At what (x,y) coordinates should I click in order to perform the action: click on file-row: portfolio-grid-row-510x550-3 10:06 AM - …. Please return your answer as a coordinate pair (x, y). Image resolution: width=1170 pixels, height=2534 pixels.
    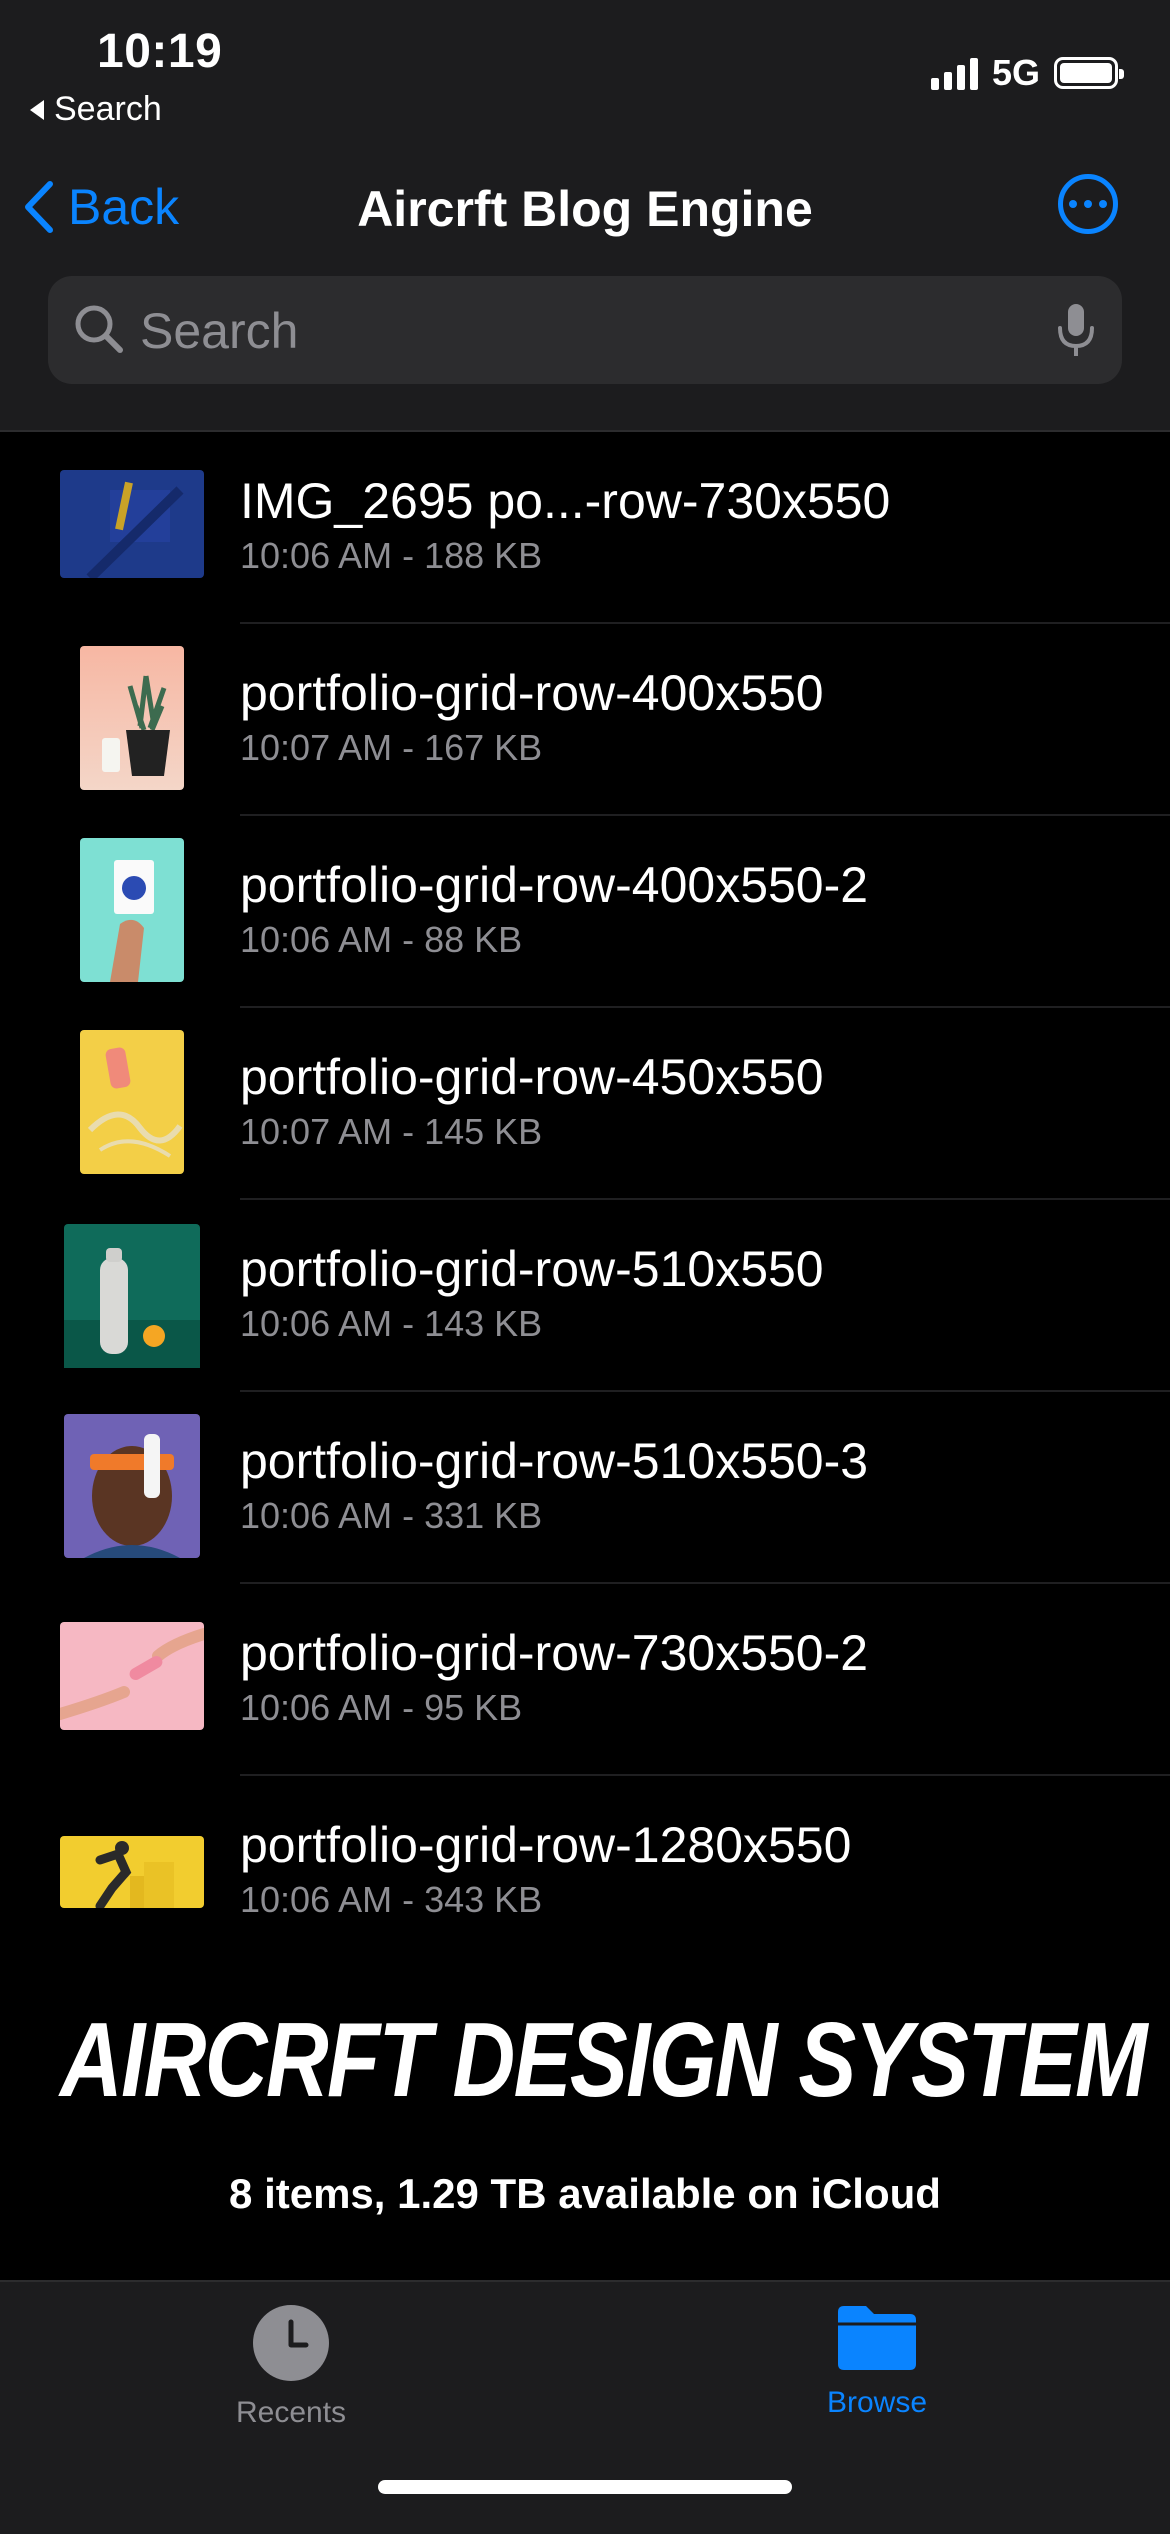
    Looking at the image, I should click on (585, 1488).